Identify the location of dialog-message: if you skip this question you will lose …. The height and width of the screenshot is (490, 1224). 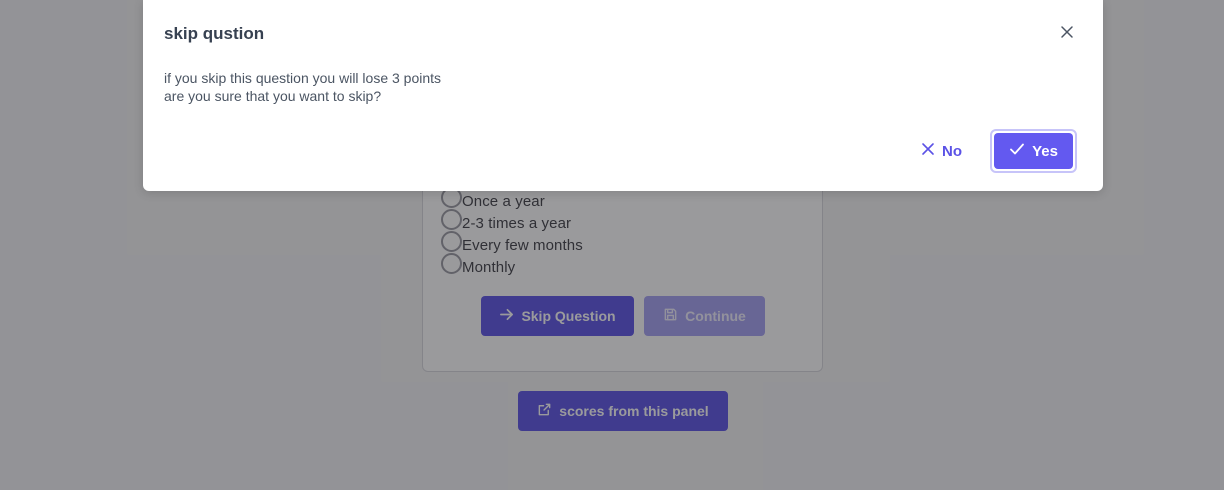
(302, 87).